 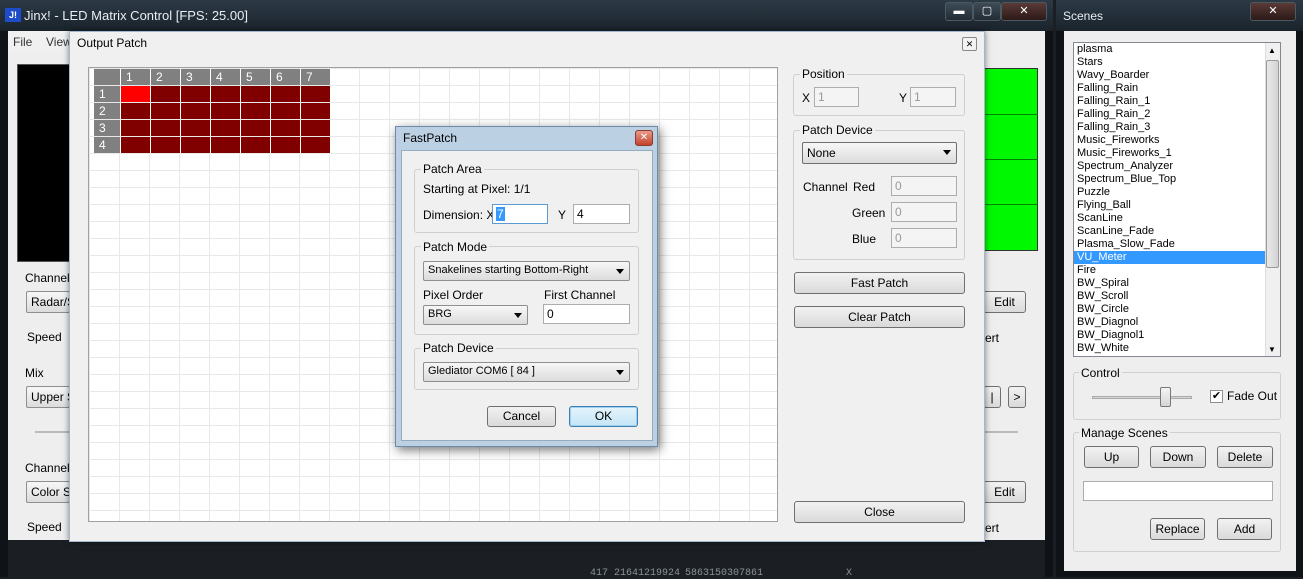 What do you see at coordinates (992, 397) in the screenshot?
I see `mix-nav-left-button: |` at bounding box center [992, 397].